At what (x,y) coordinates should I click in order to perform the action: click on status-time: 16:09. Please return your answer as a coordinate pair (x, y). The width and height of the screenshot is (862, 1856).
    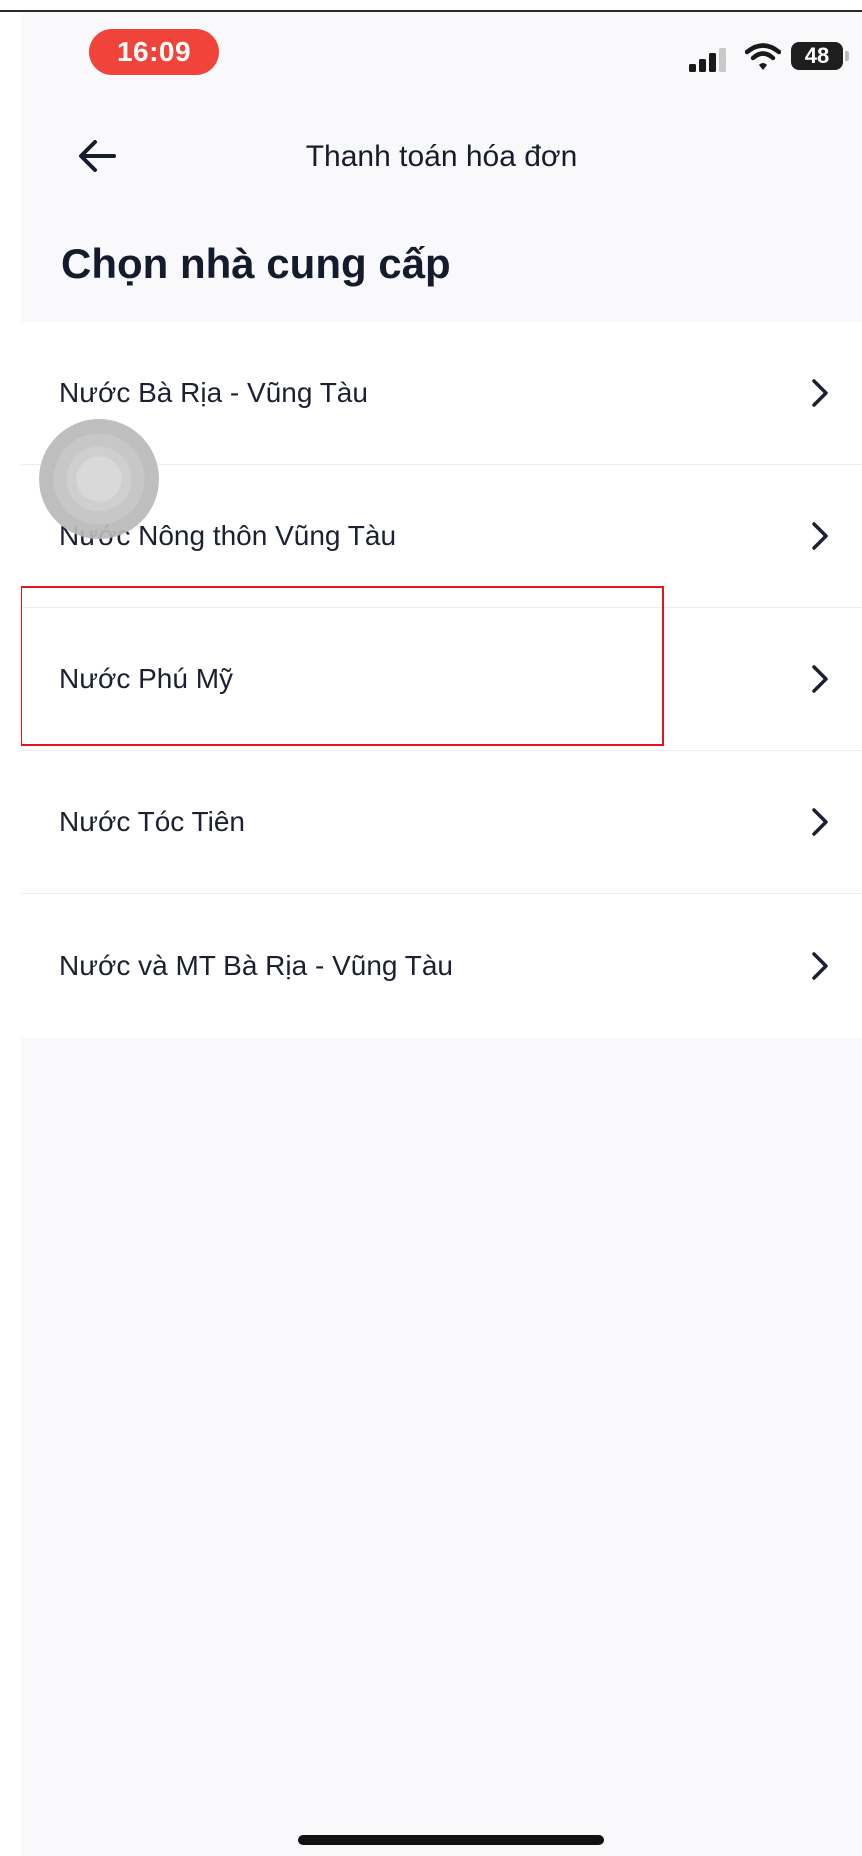
    Looking at the image, I should click on (154, 52).